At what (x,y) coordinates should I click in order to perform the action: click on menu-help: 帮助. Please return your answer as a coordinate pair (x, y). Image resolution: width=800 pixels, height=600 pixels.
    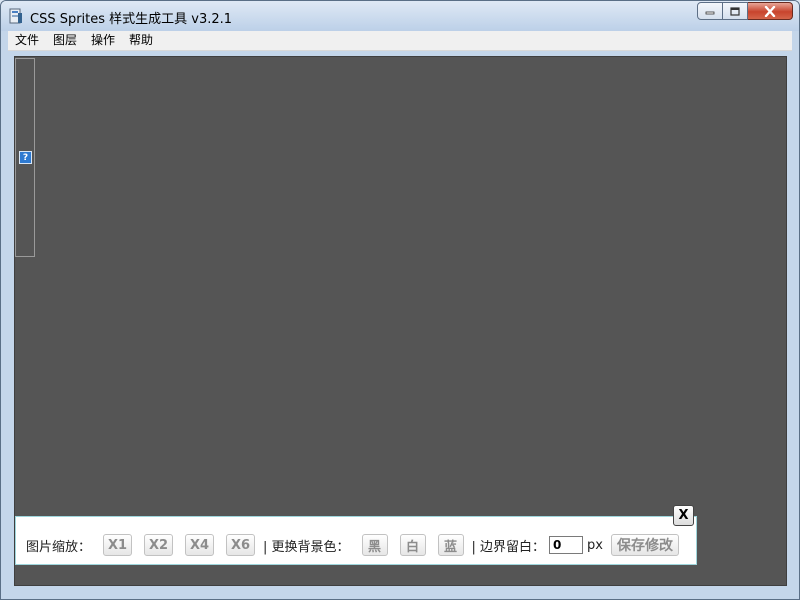
    Looking at the image, I should click on (141, 40).